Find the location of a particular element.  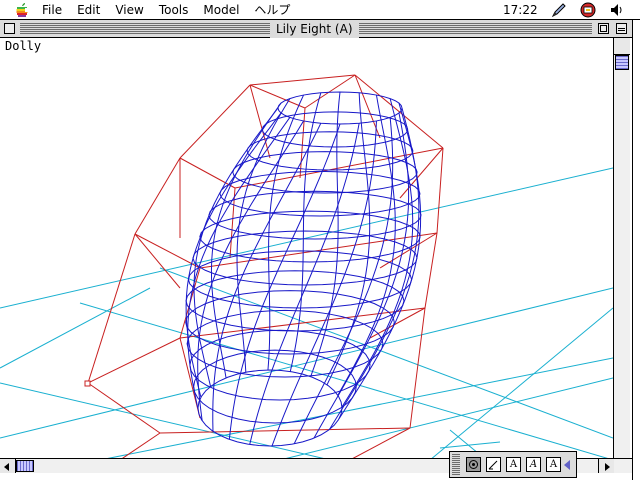

edit-tool-icon is located at coordinates (493, 464).